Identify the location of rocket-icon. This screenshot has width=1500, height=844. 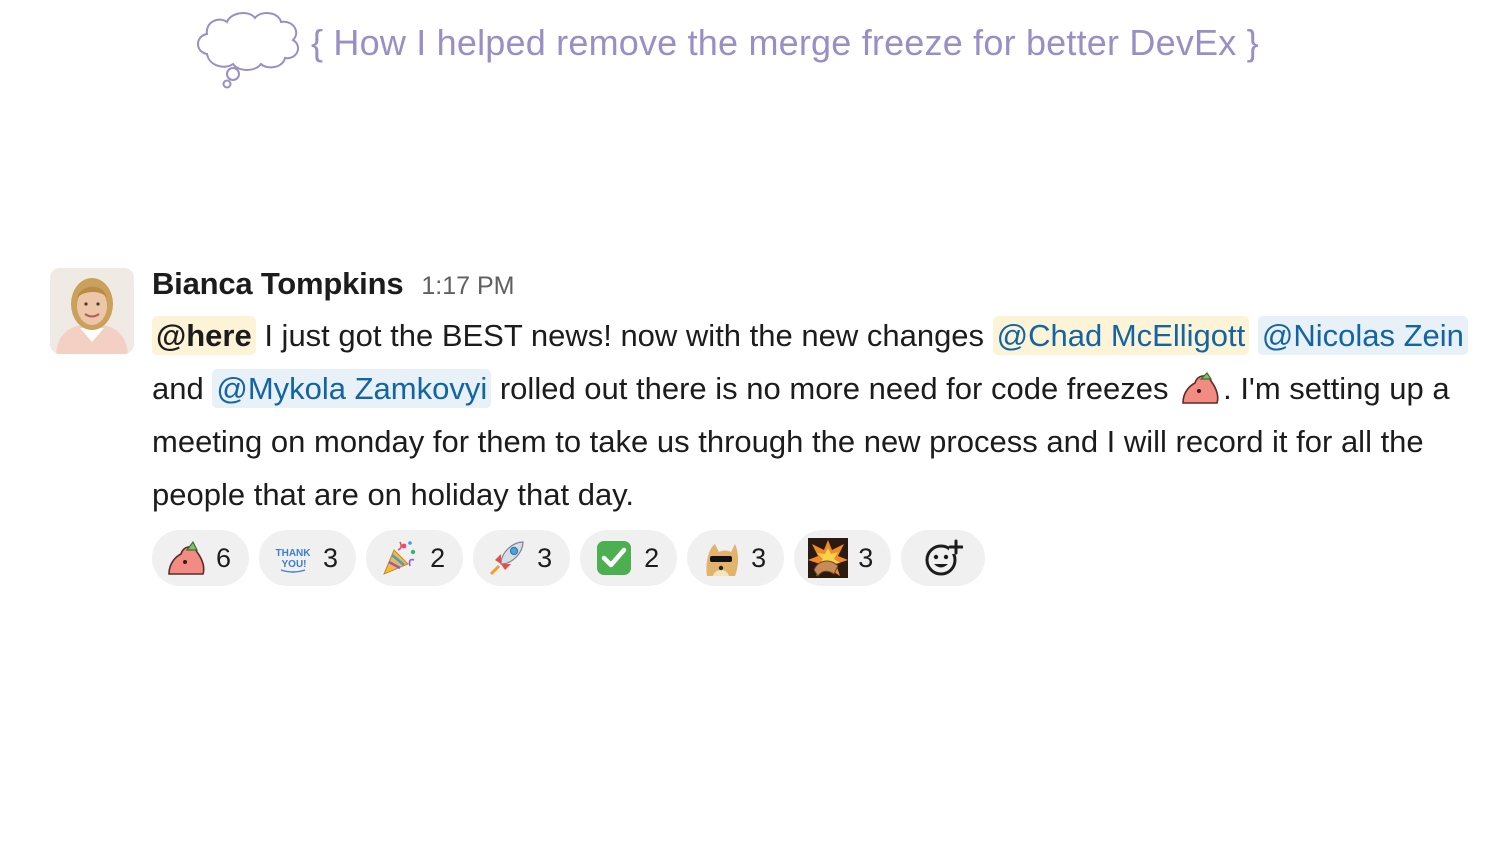
(507, 558).